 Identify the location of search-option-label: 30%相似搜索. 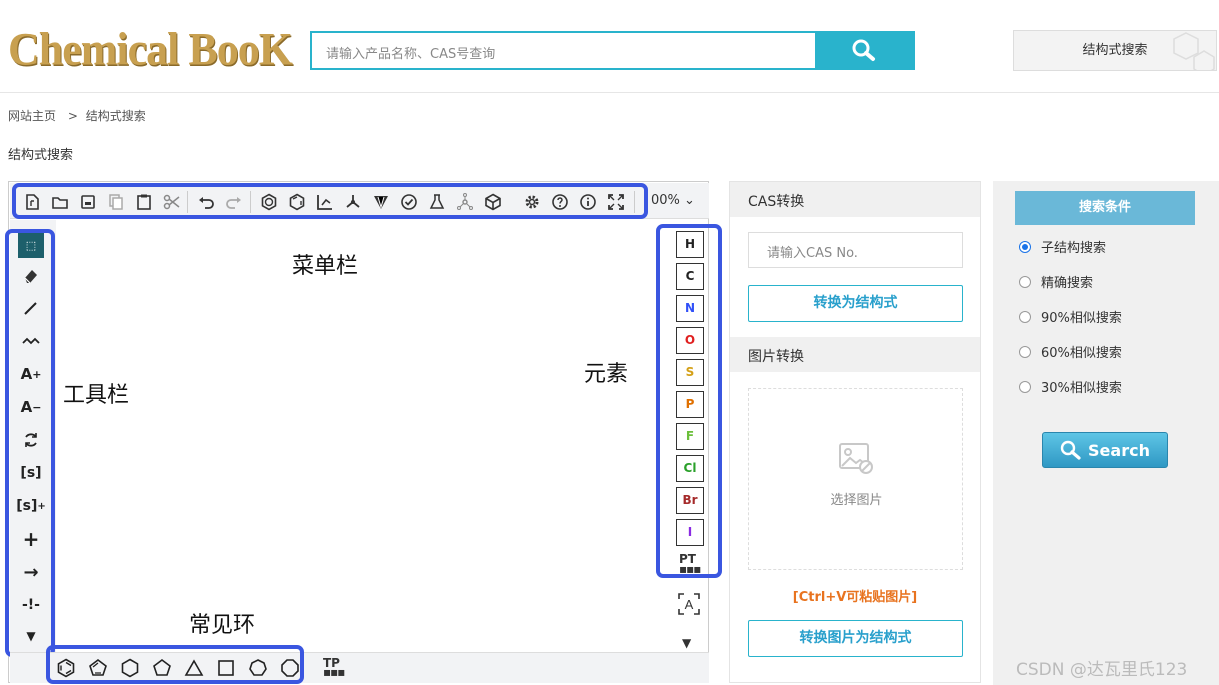
(1081, 388).